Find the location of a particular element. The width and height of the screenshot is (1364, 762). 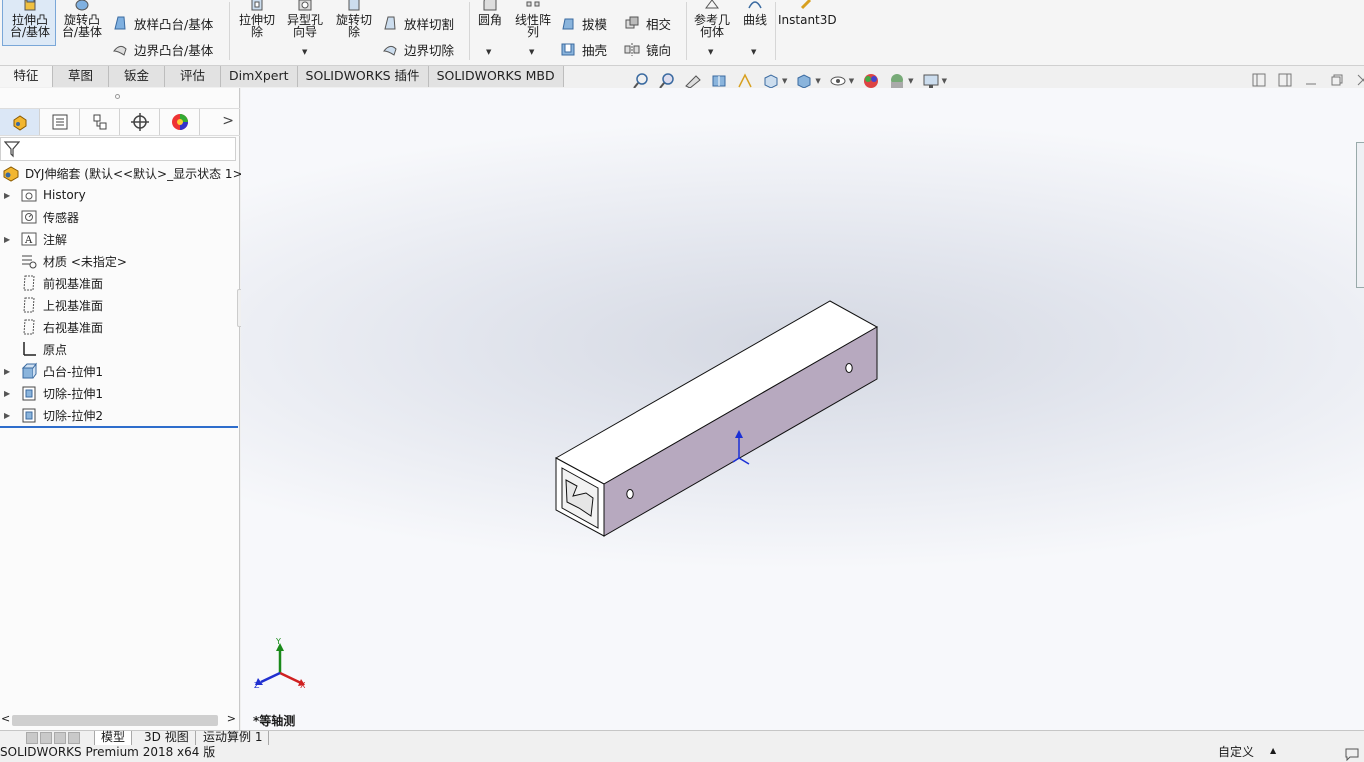

display-style-dropdown-icon: ▼ is located at coordinates (817, 81).